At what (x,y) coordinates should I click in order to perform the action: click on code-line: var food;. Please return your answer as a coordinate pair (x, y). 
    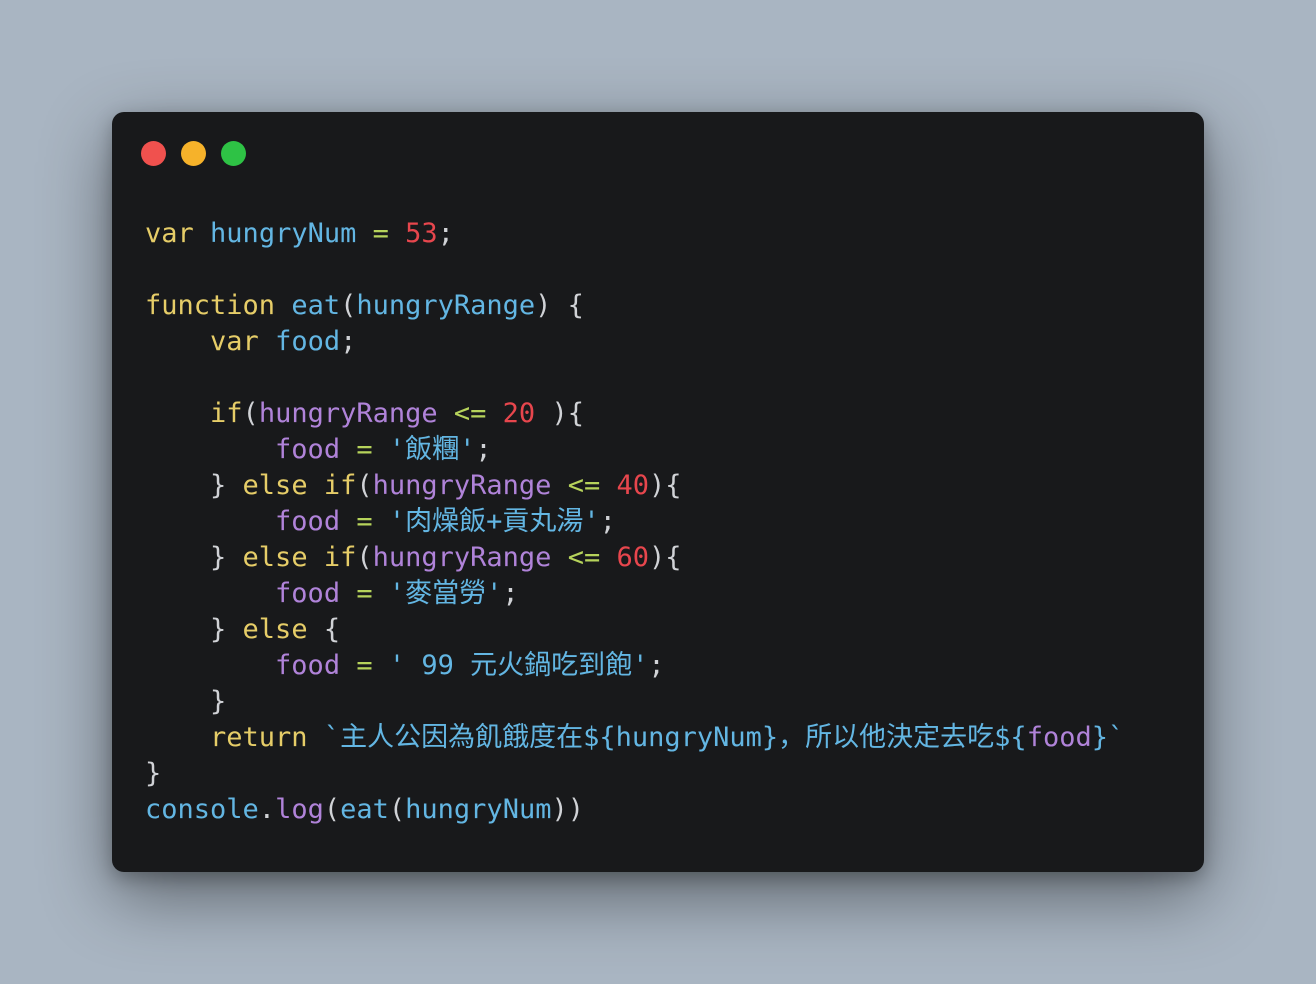
    Looking at the image, I should click on (634, 342).